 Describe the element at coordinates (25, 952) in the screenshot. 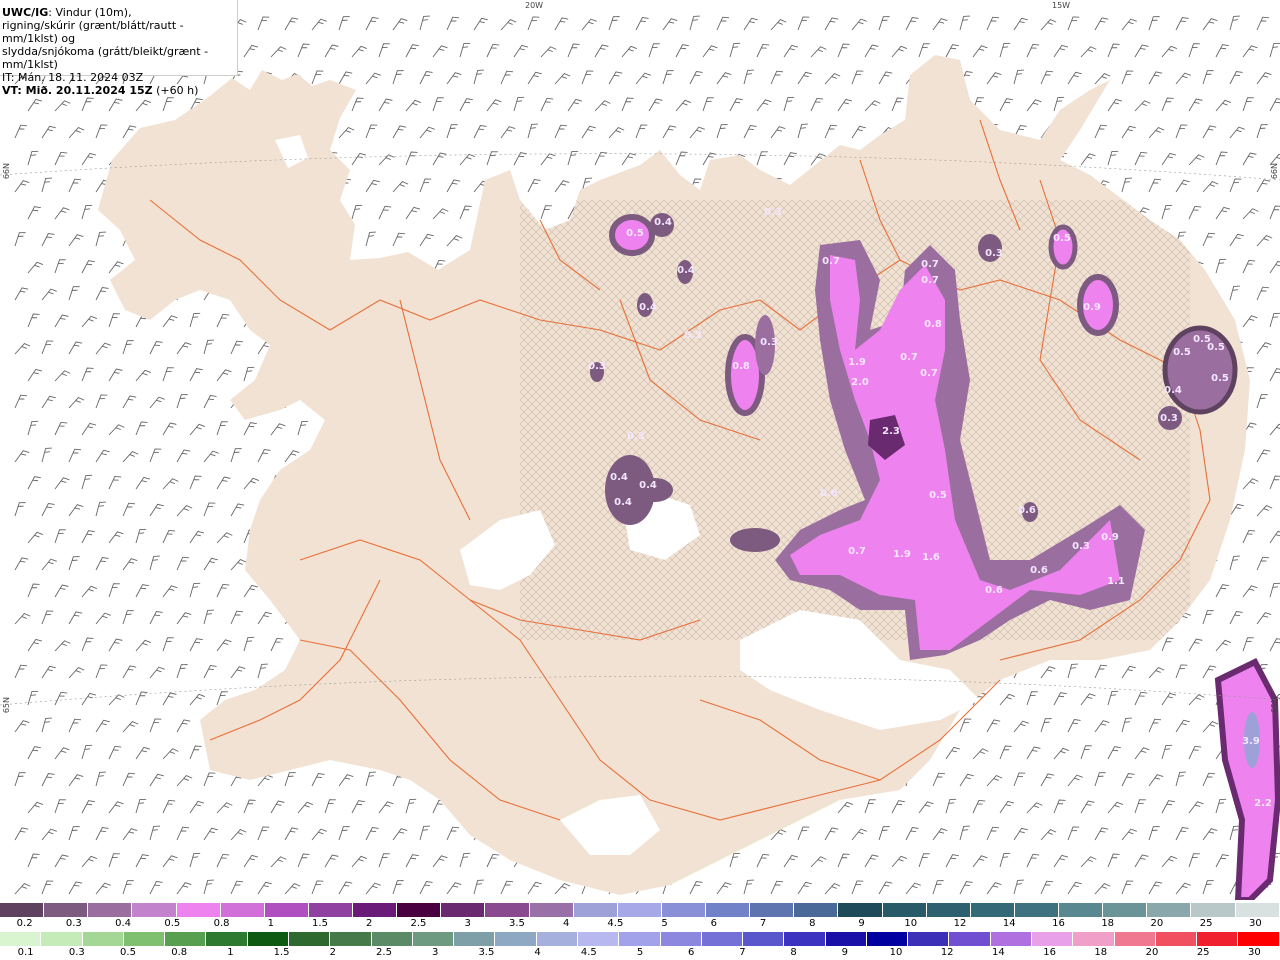

I see `legend-tick-label: 0.1` at that location.